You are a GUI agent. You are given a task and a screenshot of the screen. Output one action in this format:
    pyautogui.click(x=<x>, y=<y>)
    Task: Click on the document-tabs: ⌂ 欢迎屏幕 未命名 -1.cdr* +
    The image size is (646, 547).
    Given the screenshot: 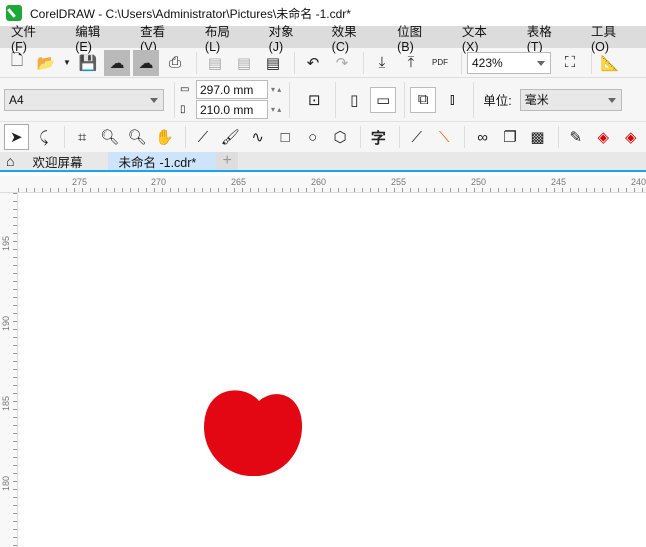 What is the action you would take?
    pyautogui.click(x=323, y=162)
    